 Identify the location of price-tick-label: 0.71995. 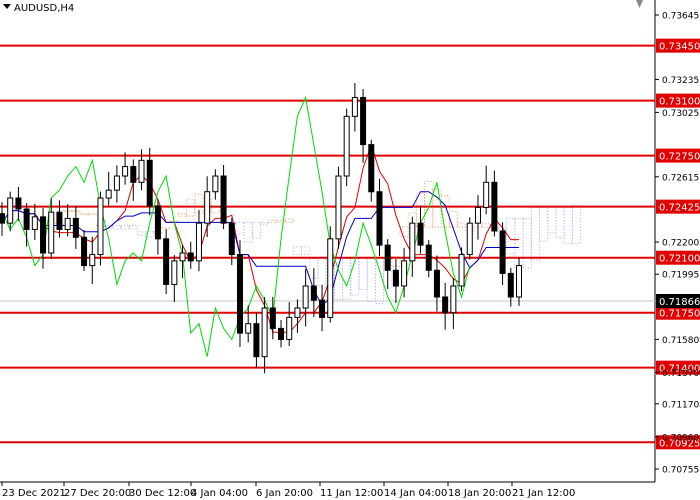
(680, 276).